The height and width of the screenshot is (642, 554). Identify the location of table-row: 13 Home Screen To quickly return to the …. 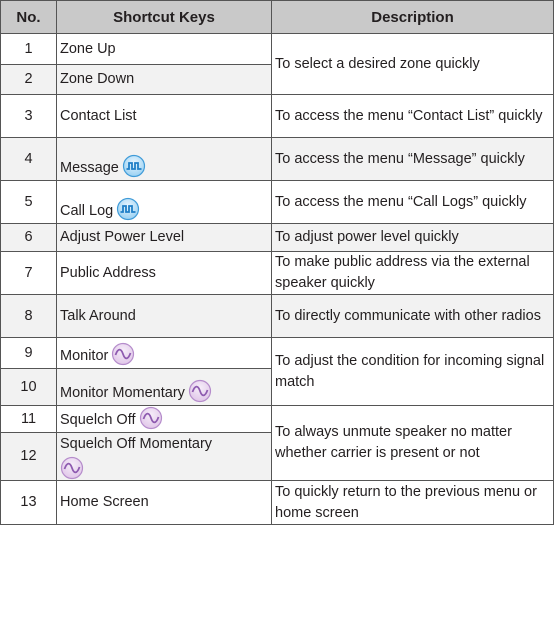
(277, 502).